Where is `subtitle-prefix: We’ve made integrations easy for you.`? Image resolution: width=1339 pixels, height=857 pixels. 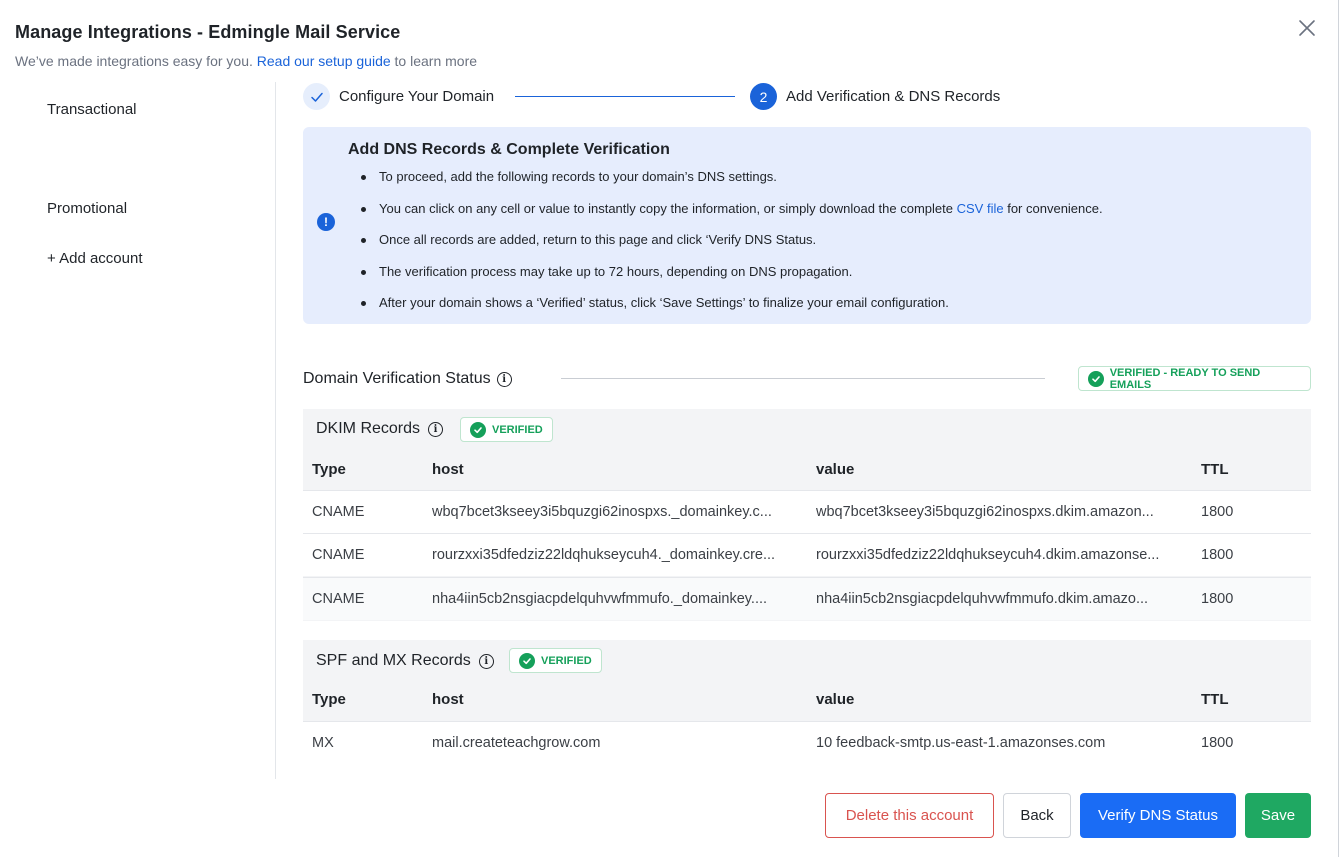
subtitle-prefix: We’ve made integrations easy for you. is located at coordinates (134, 61).